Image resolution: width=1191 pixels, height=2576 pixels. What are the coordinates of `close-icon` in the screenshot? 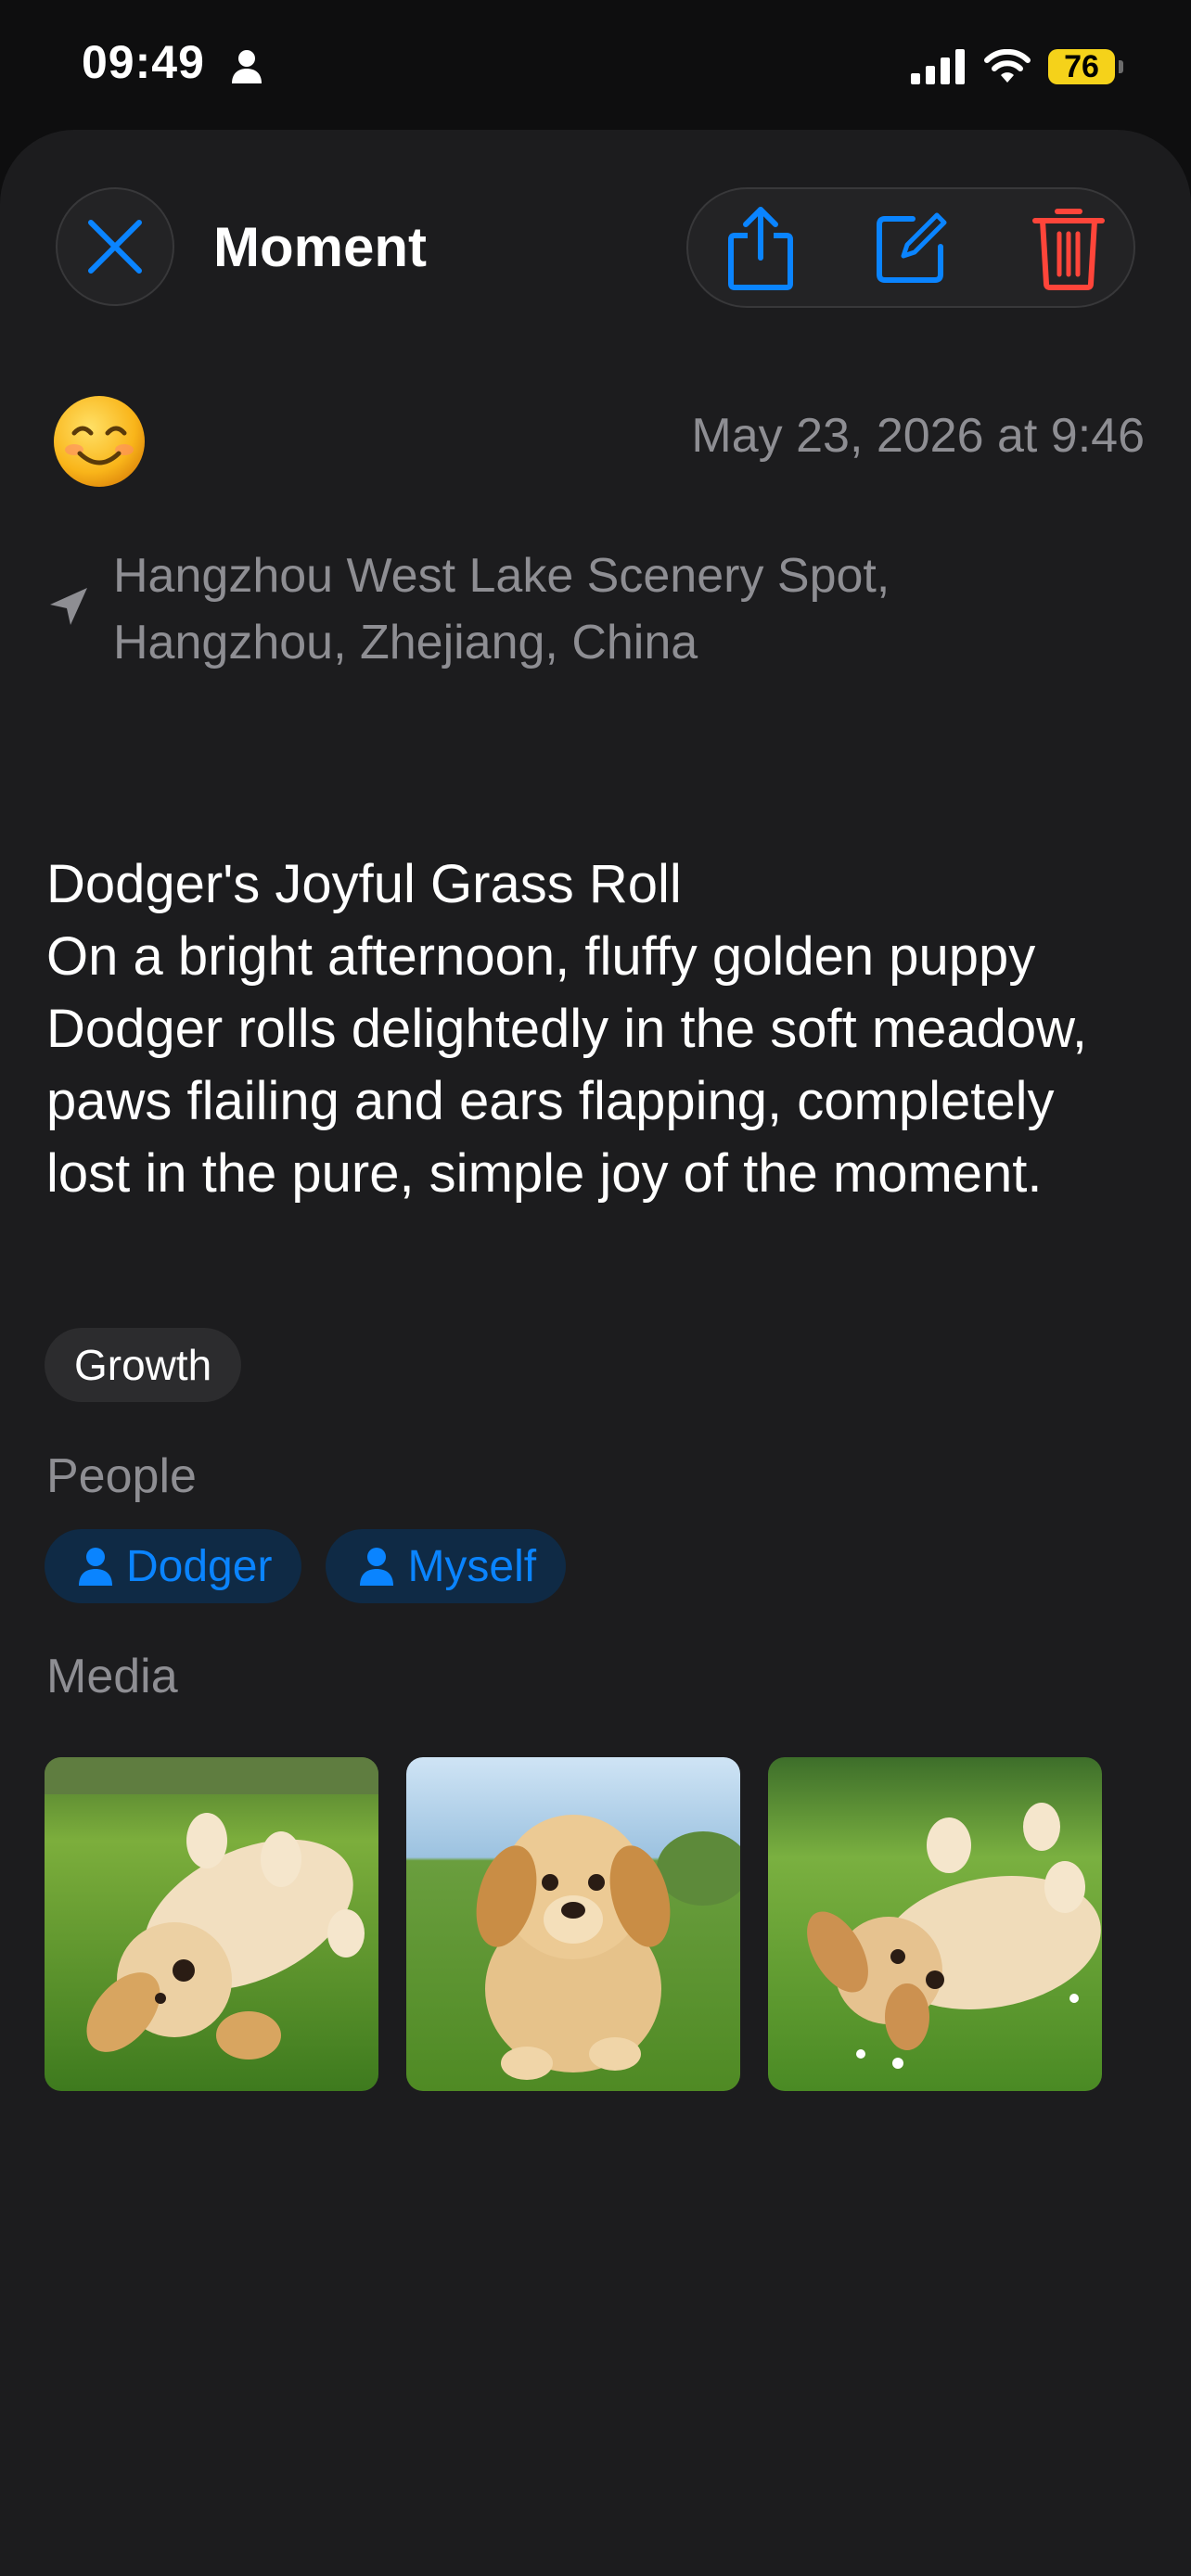 It's located at (115, 247).